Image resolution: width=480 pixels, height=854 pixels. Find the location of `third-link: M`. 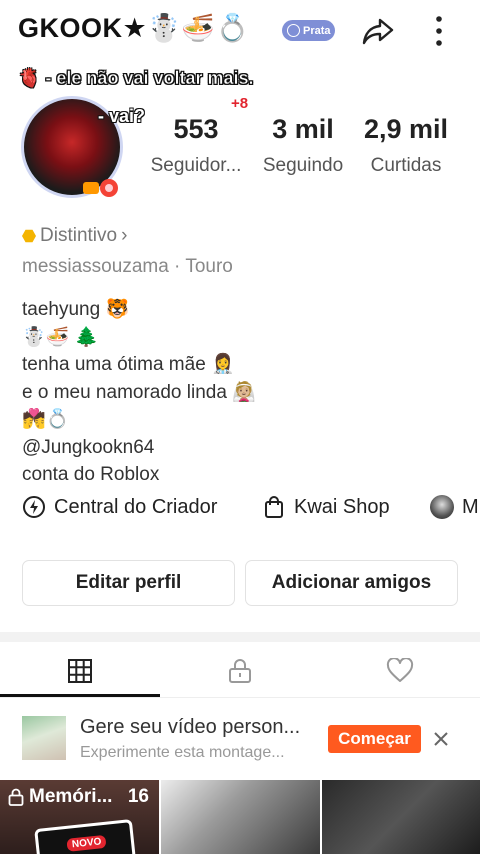

third-link: M is located at coordinates (454, 507).